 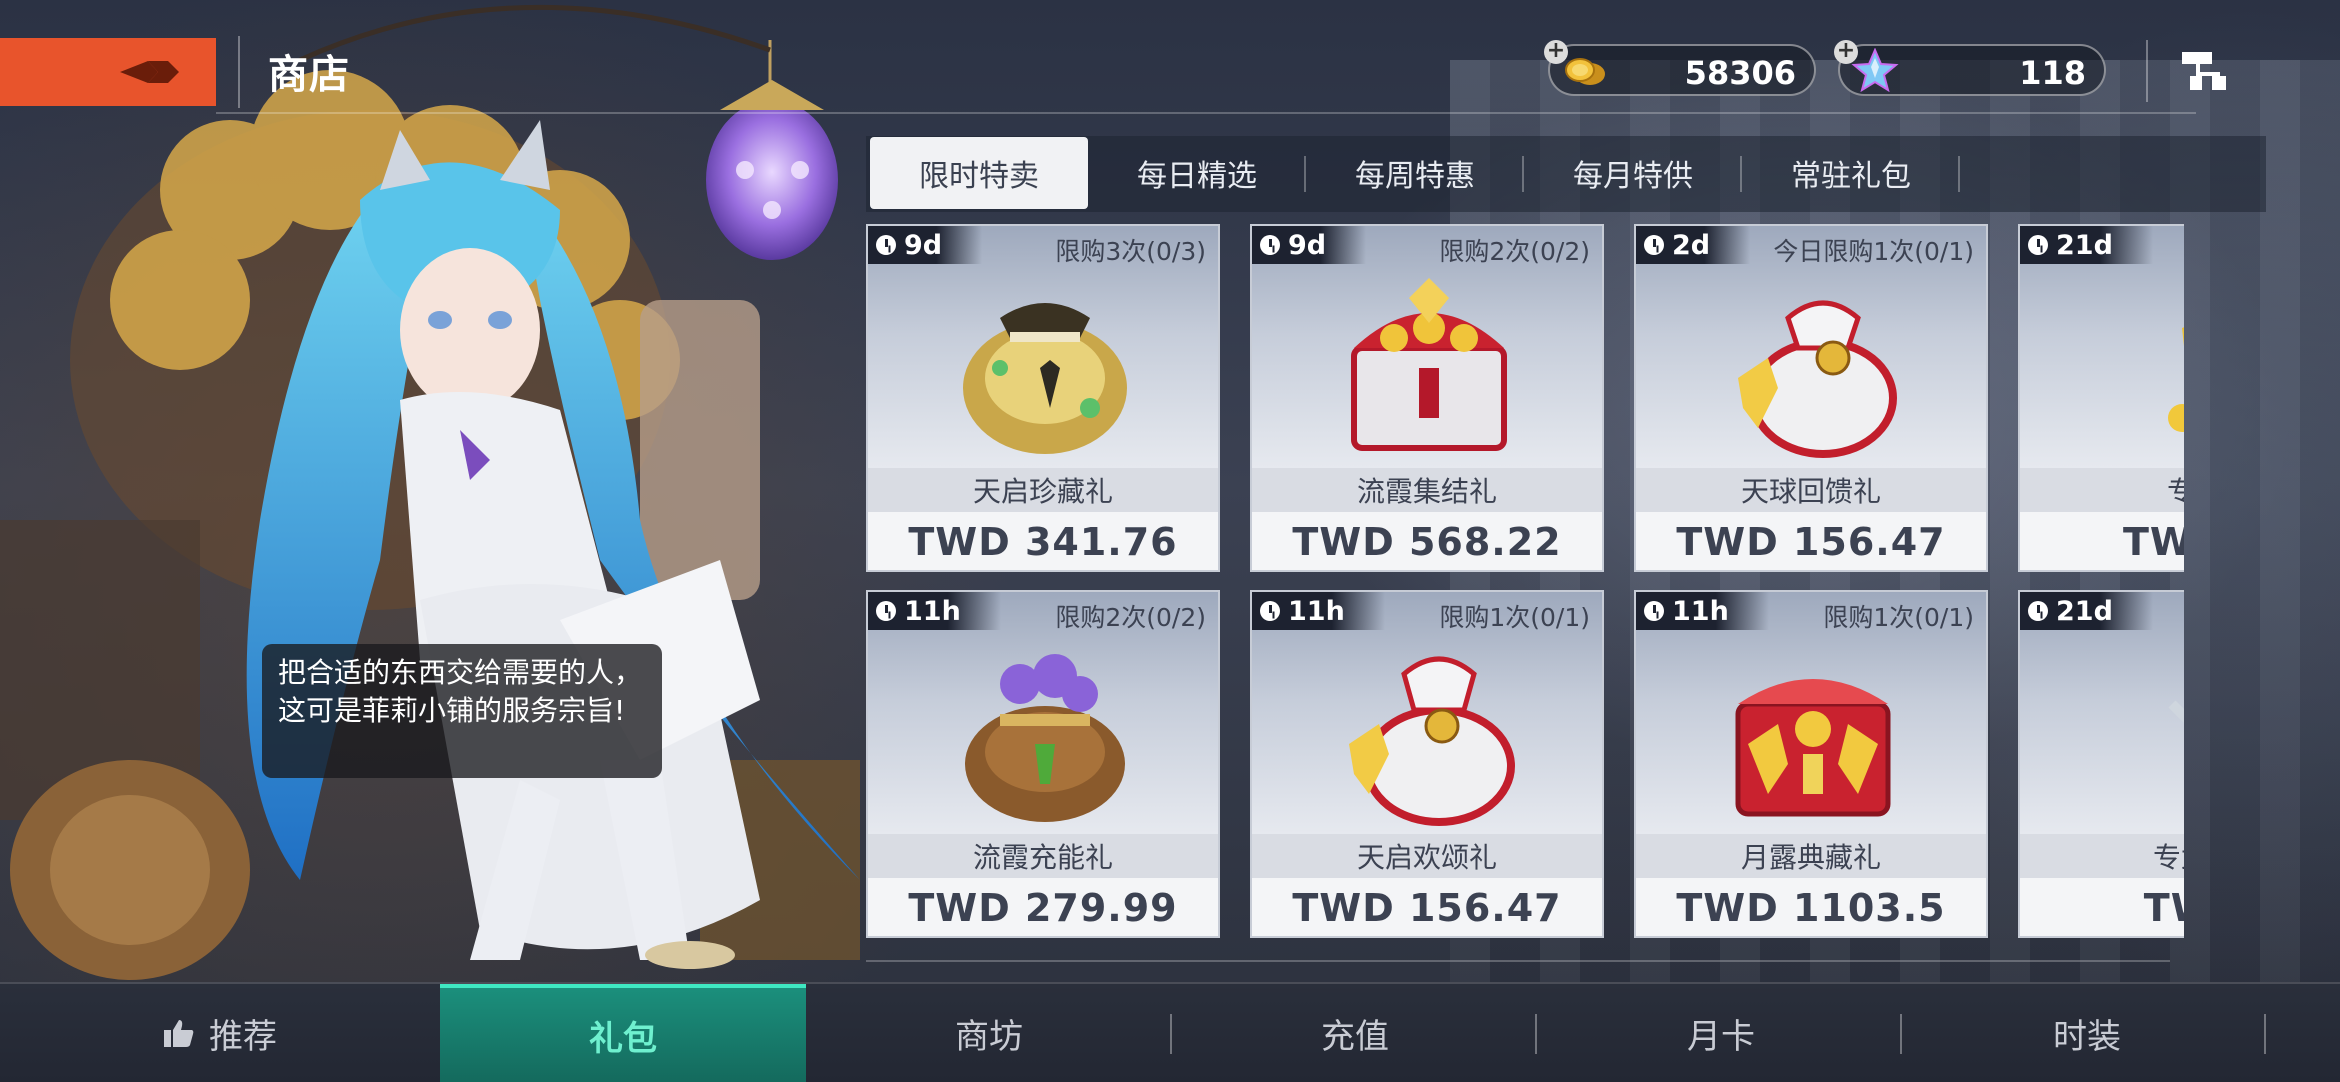 I want to click on weapon-pack-icon, so click(x=2176, y=379).